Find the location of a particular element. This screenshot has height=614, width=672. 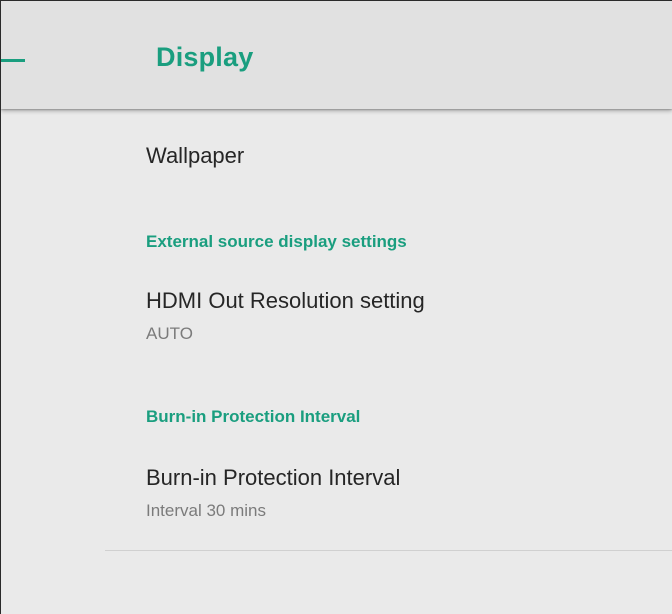

category-external-source: External source display settings is located at coordinates (276, 241).